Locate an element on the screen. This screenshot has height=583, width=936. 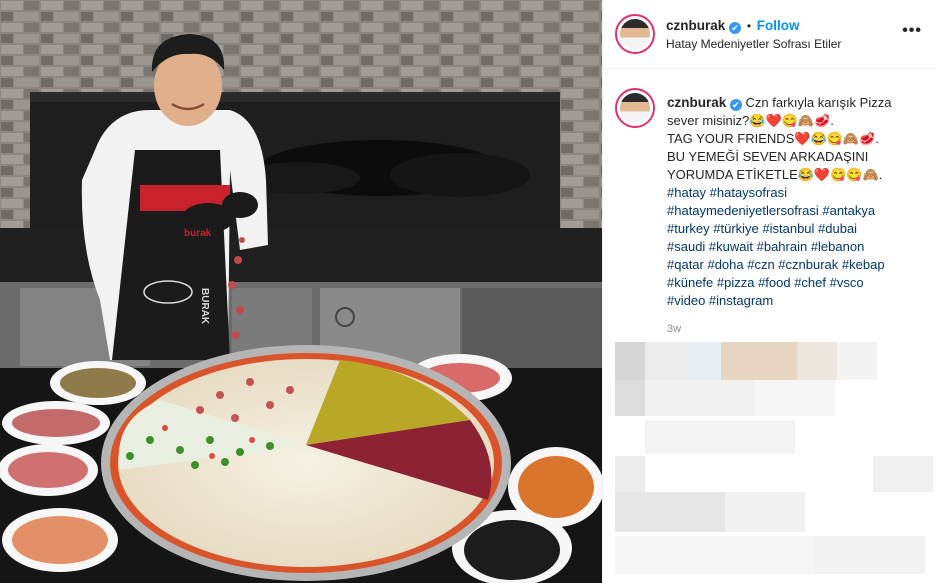
post-time-ago: 3w is located at coordinates (674, 329).